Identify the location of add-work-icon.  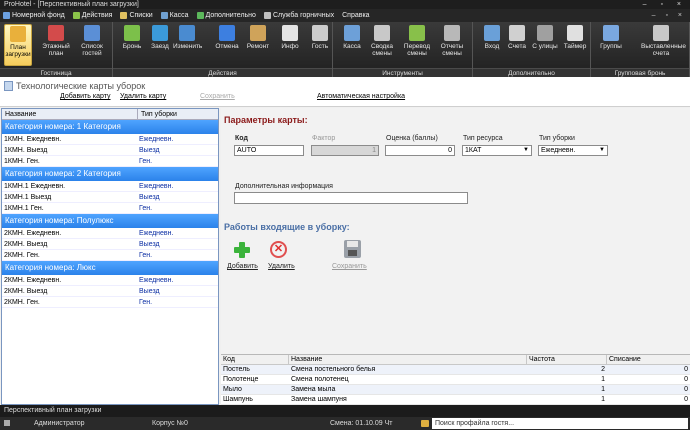
(242, 250).